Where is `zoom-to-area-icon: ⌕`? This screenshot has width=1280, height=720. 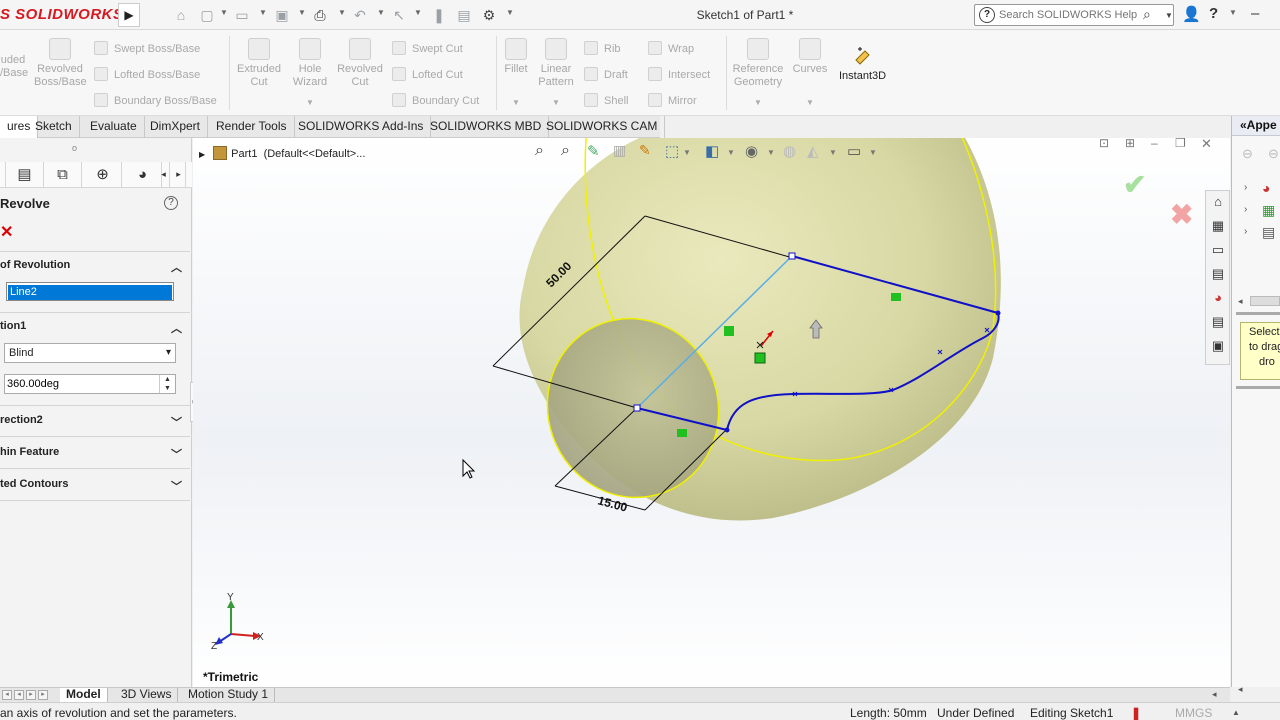
zoom-to-area-icon: ⌕ is located at coordinates (565, 151).